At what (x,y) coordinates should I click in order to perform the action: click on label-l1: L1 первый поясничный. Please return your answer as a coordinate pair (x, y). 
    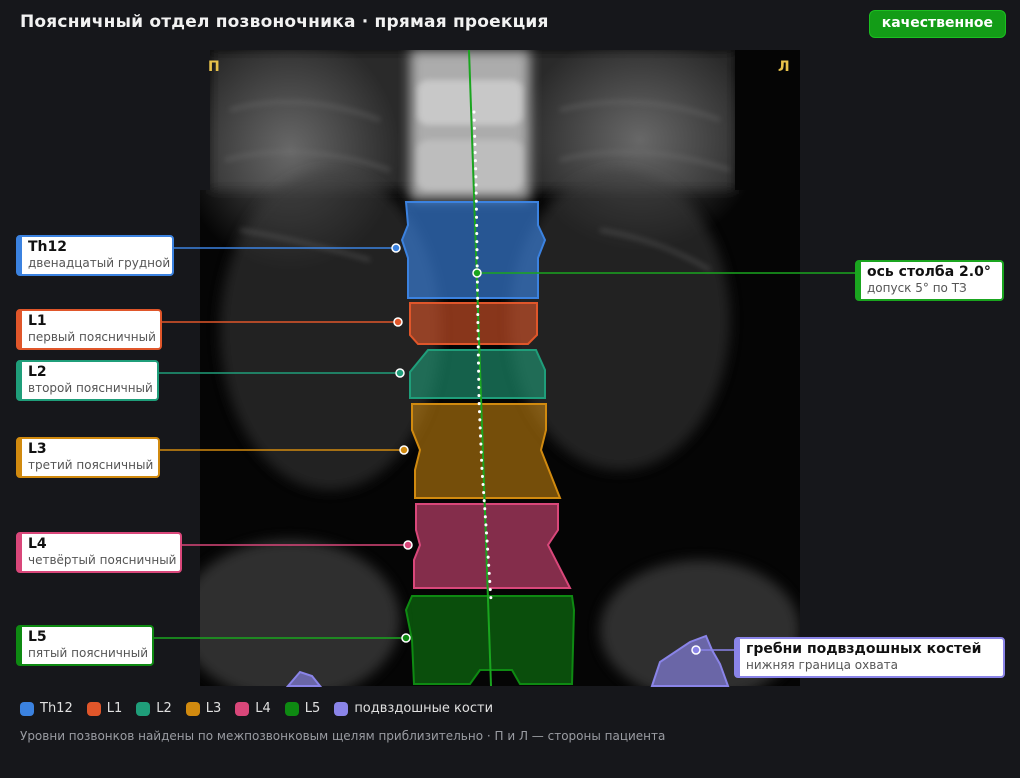
    Looking at the image, I should click on (89, 329).